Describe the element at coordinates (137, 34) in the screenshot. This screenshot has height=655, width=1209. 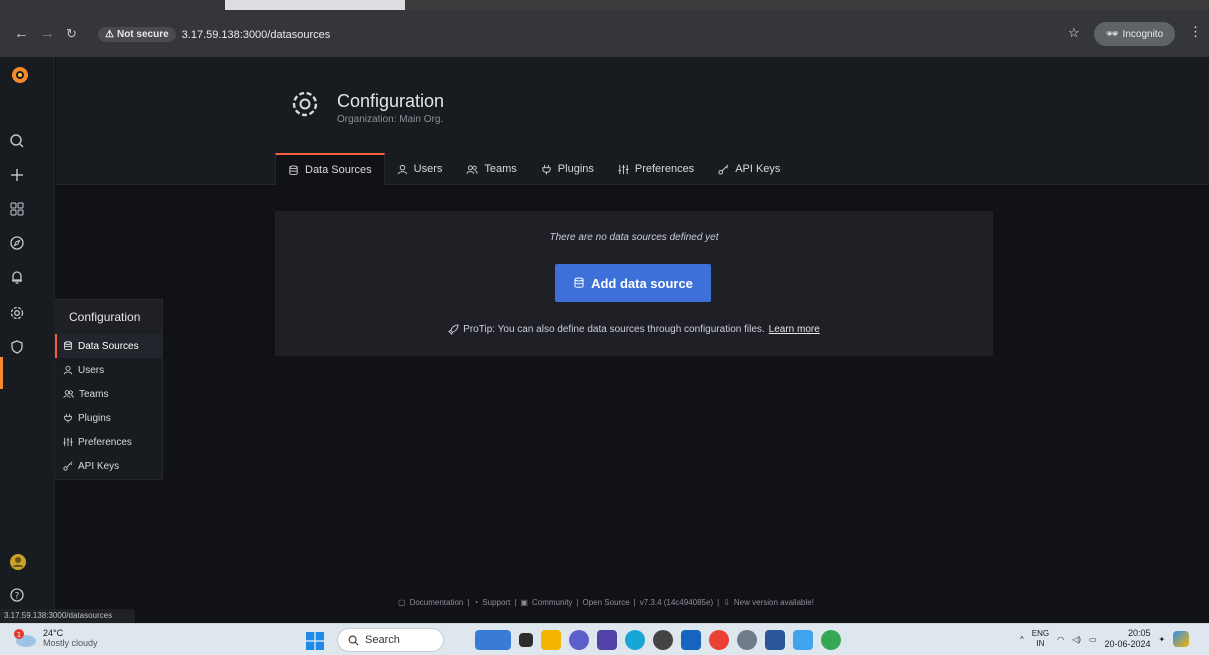
I see `security-chip: ⚠ Not secure` at that location.